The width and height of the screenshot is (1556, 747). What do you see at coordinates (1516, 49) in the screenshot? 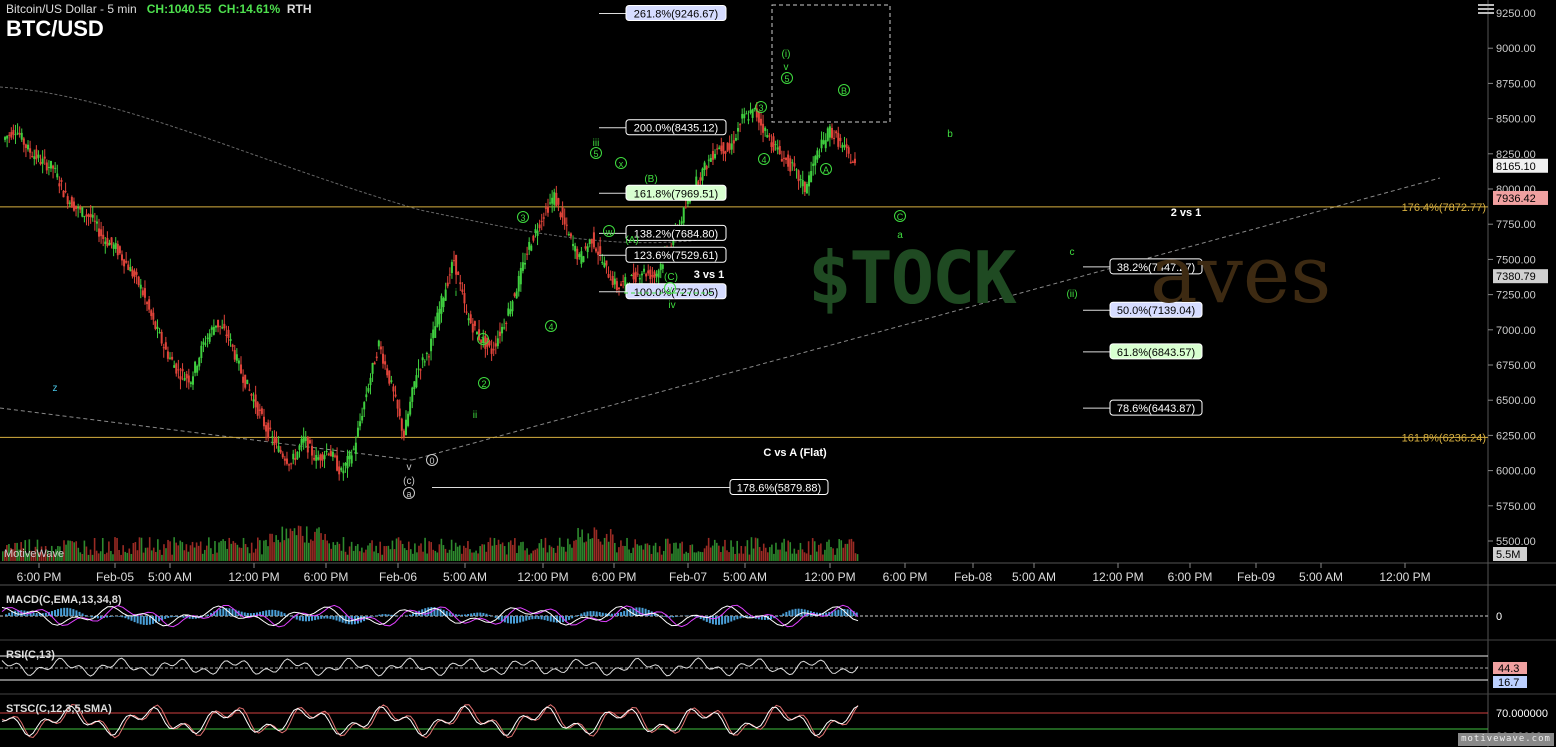
I see `y-tick-label: 9000.00` at bounding box center [1516, 49].